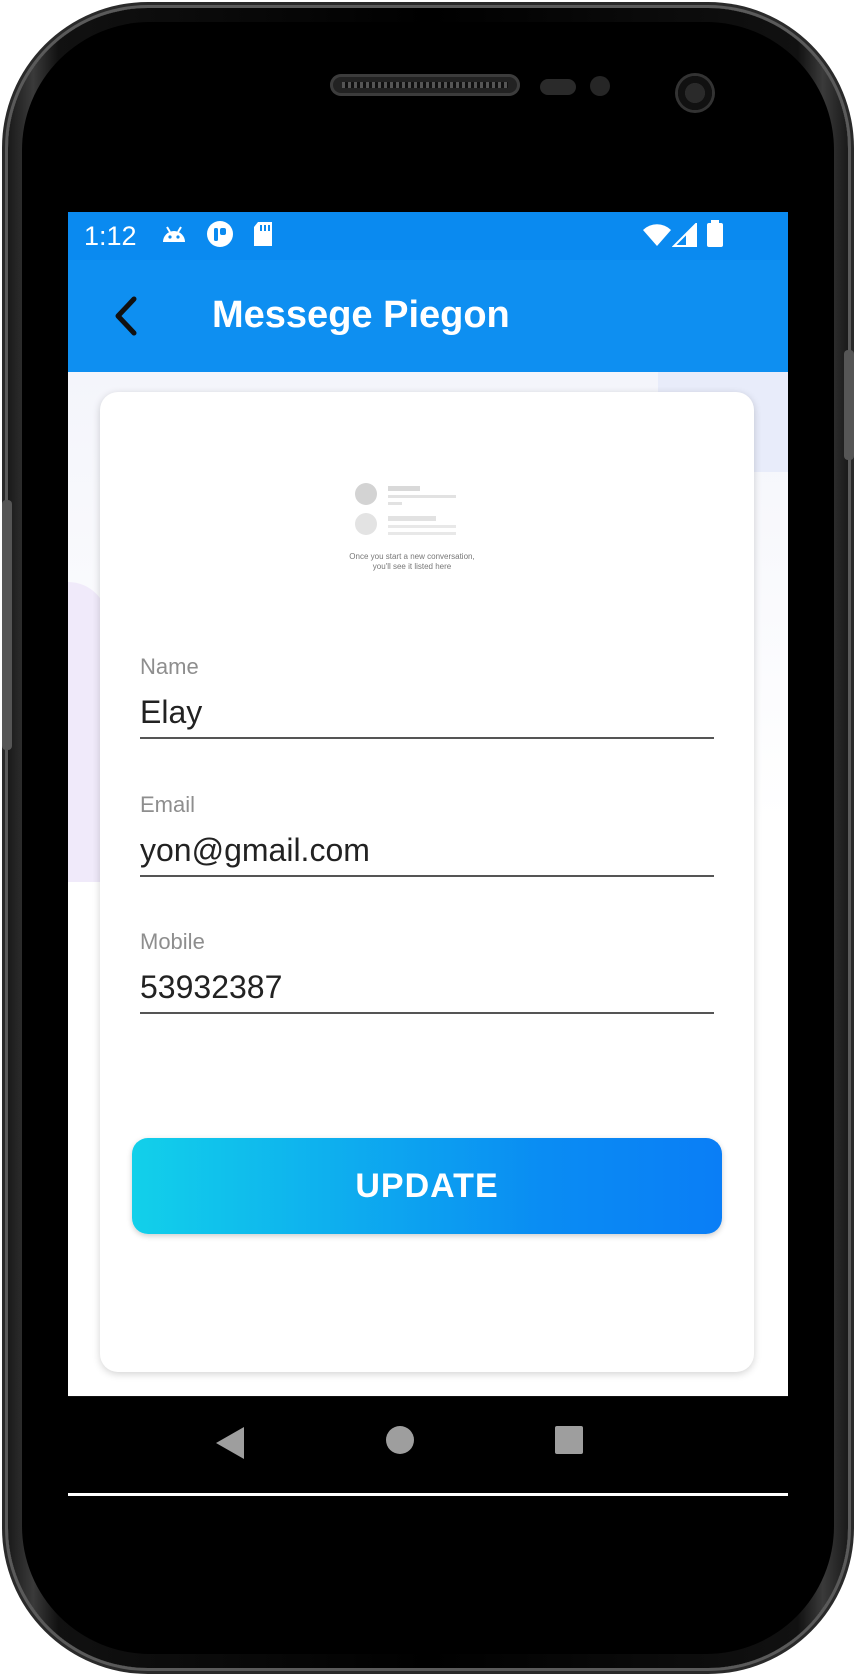 The height and width of the screenshot is (1676, 856). I want to click on caption-line: Once you start a new conversation,, so click(412, 556).